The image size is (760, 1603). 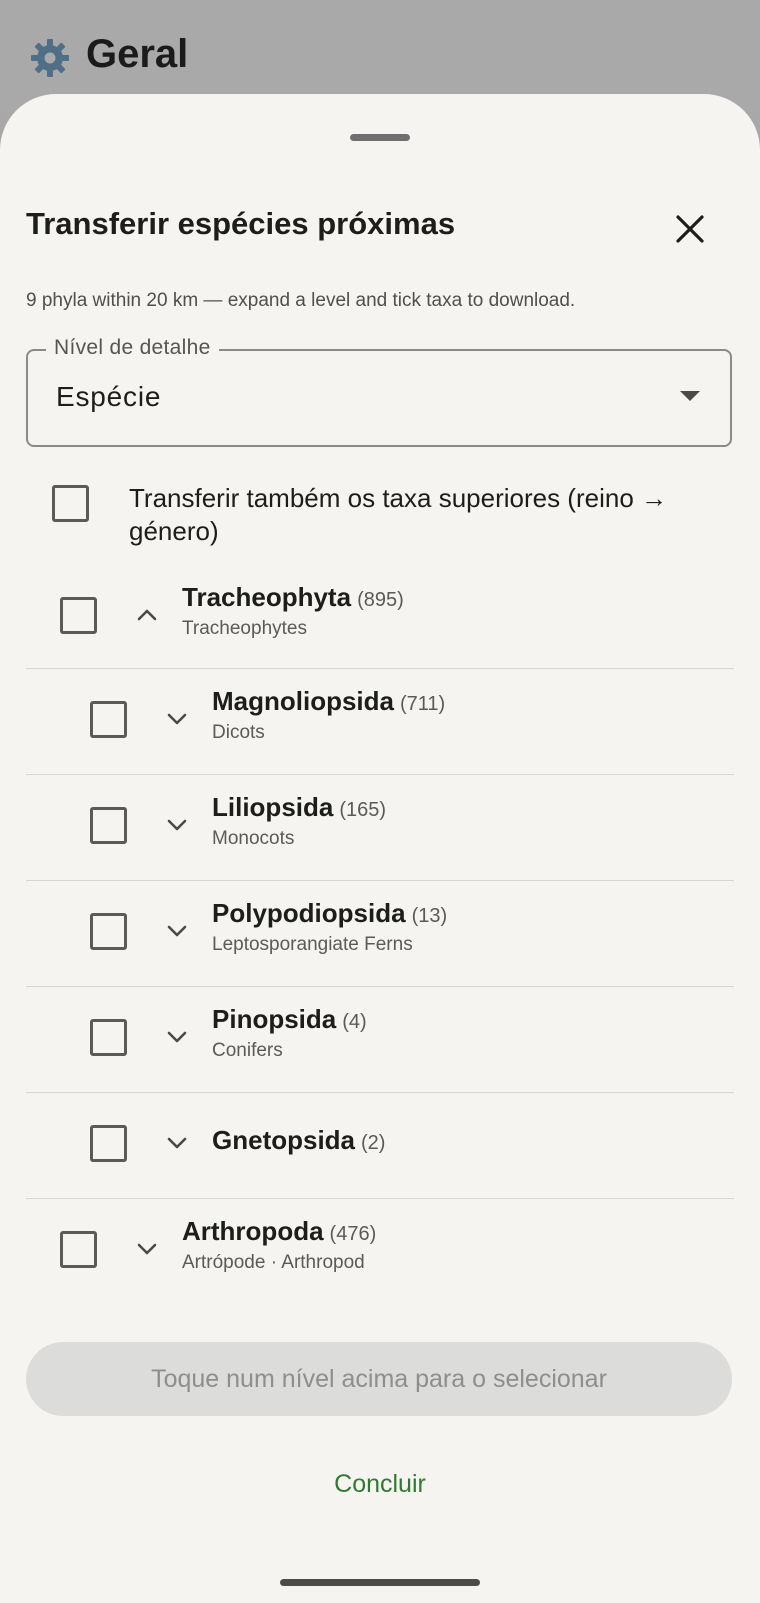 I want to click on taxon-count: (13), so click(x=429, y=916).